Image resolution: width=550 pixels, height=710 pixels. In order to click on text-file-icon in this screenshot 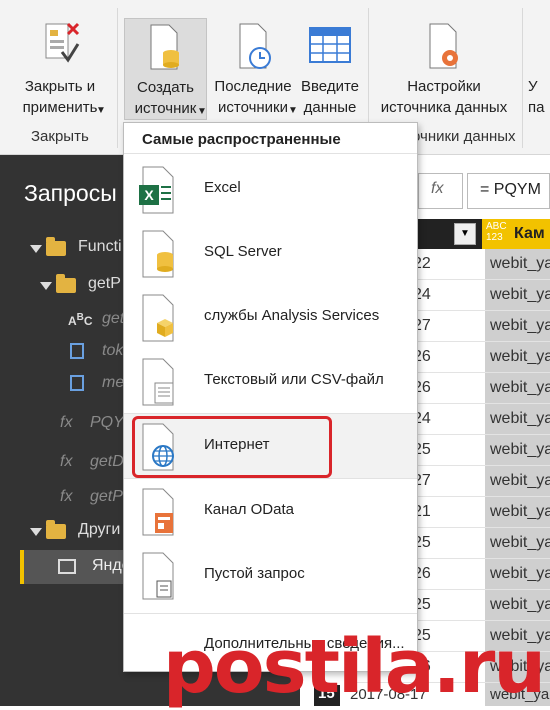, I will do `click(158, 382)`.